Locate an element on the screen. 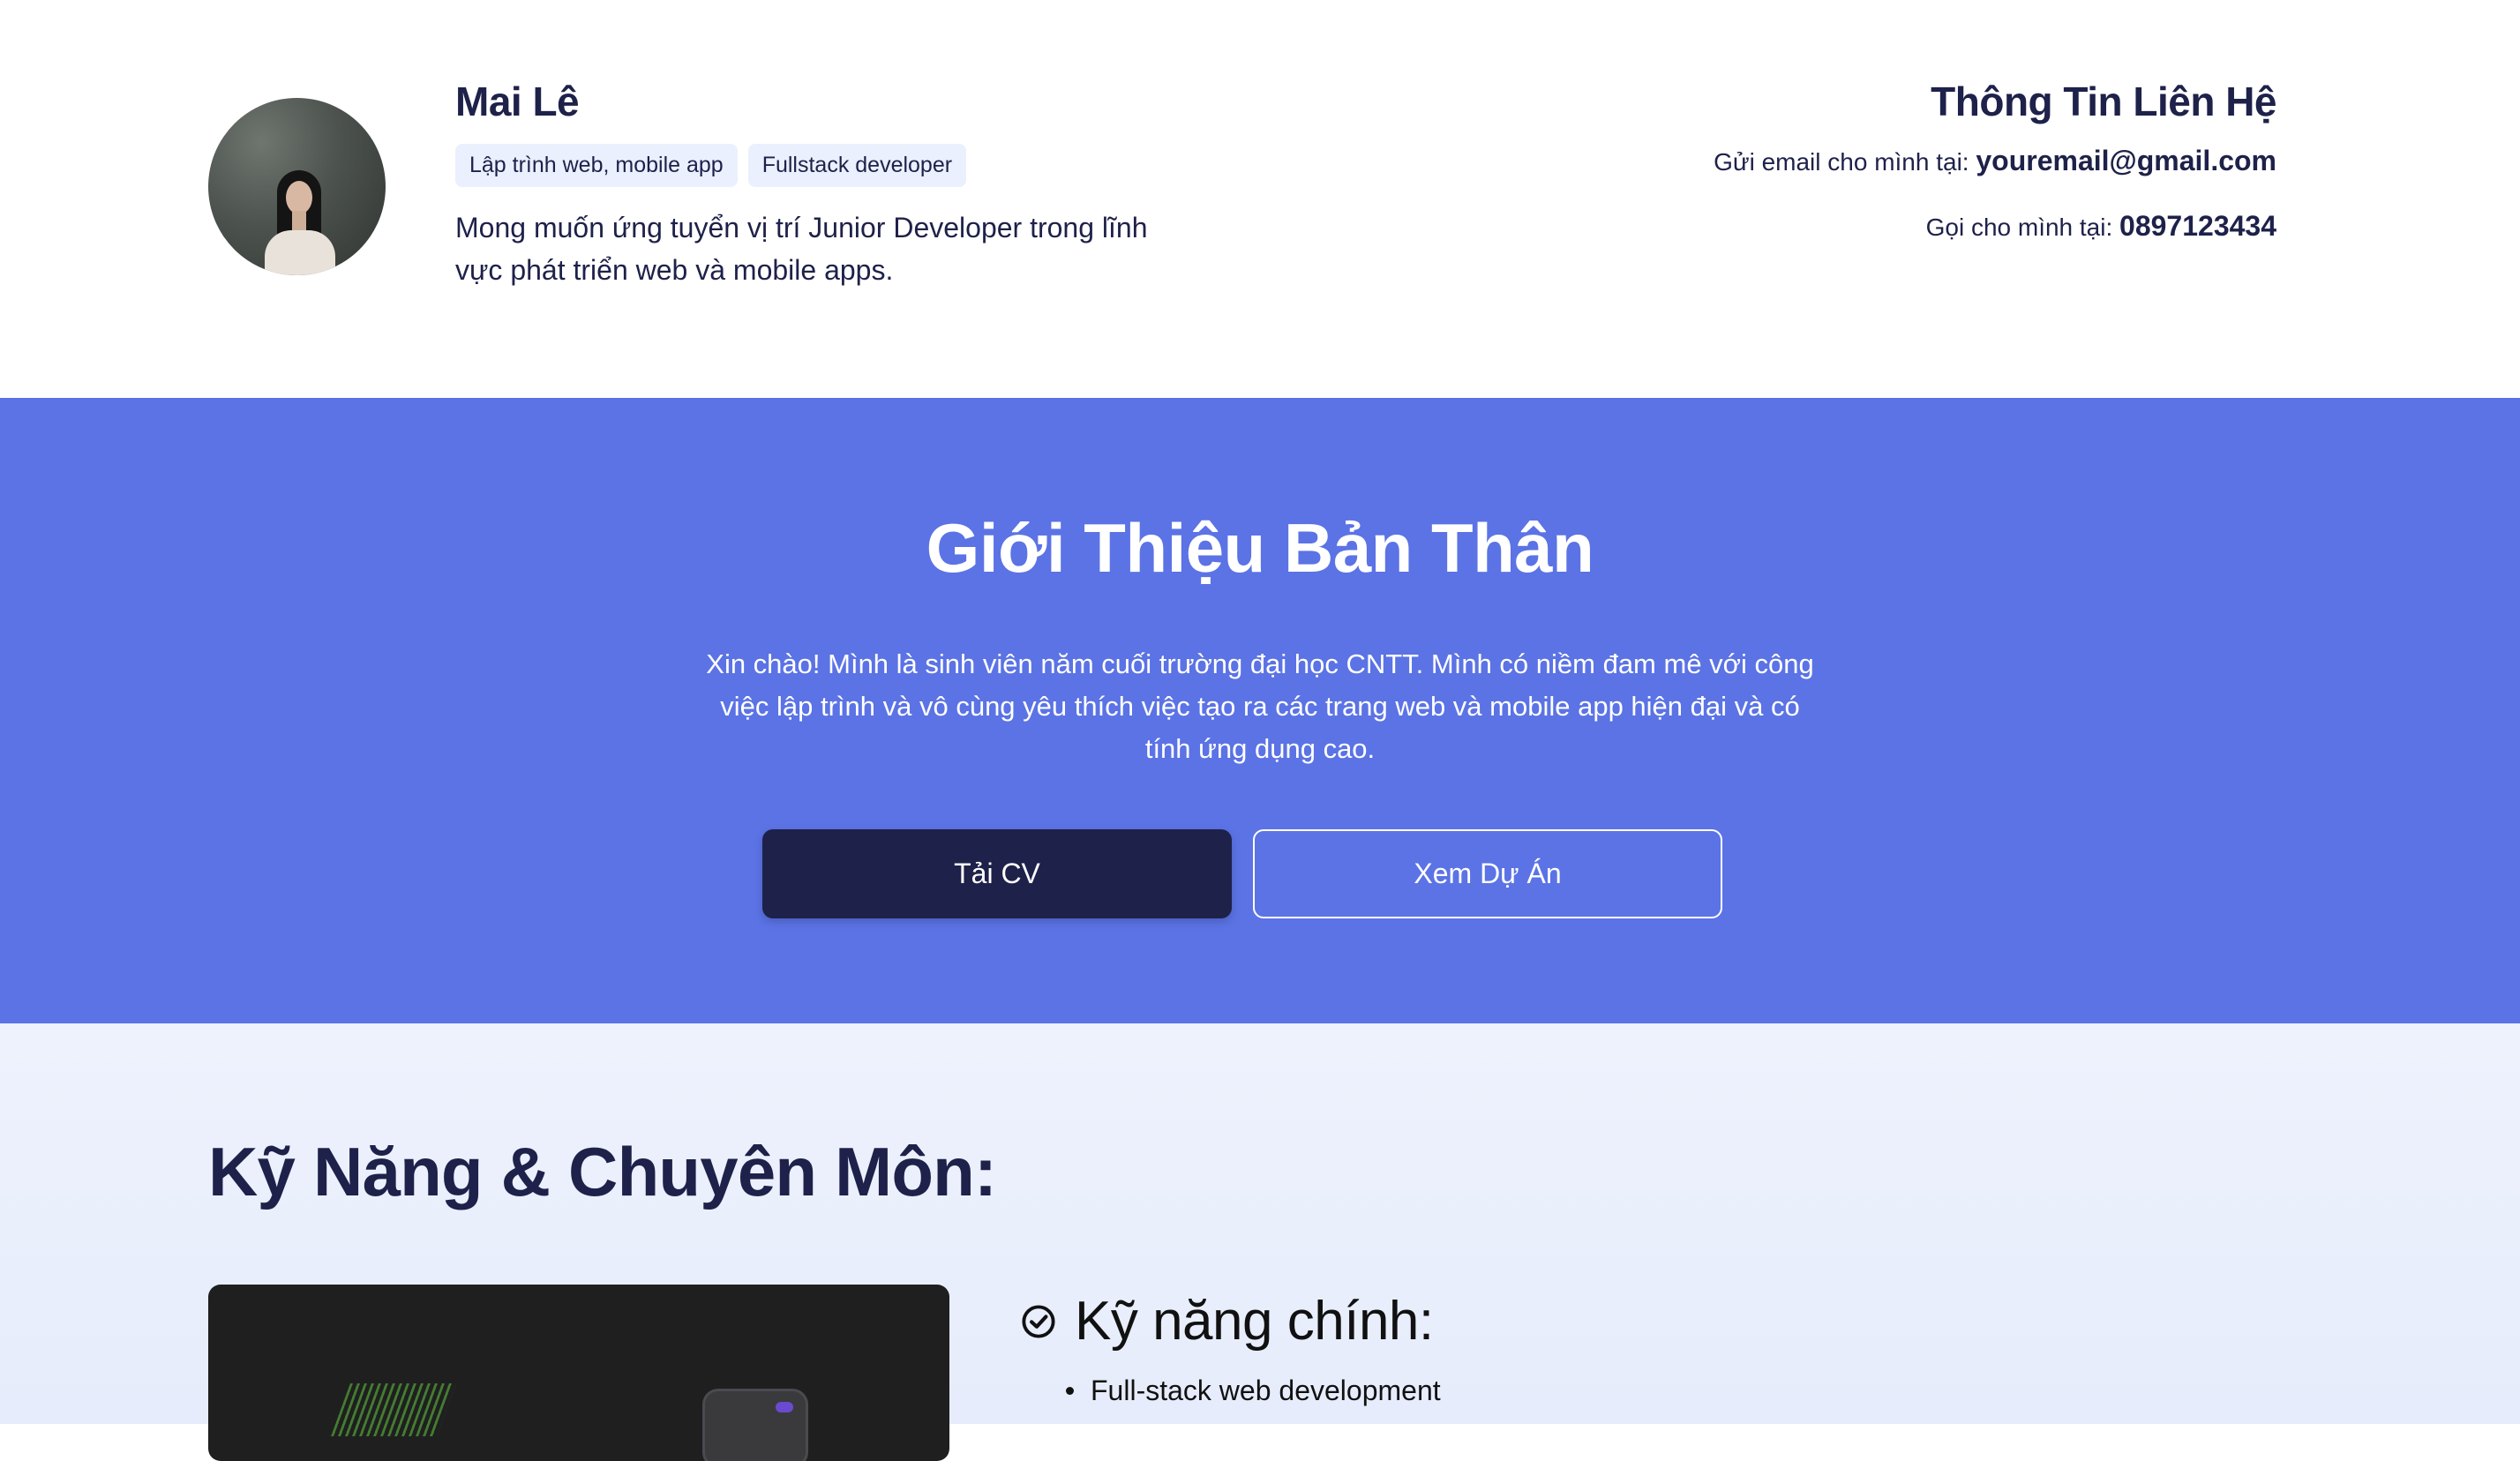 The image size is (2520, 1461). contact-title: Thông Tin Liên Hệ is located at coordinates (2103, 101).